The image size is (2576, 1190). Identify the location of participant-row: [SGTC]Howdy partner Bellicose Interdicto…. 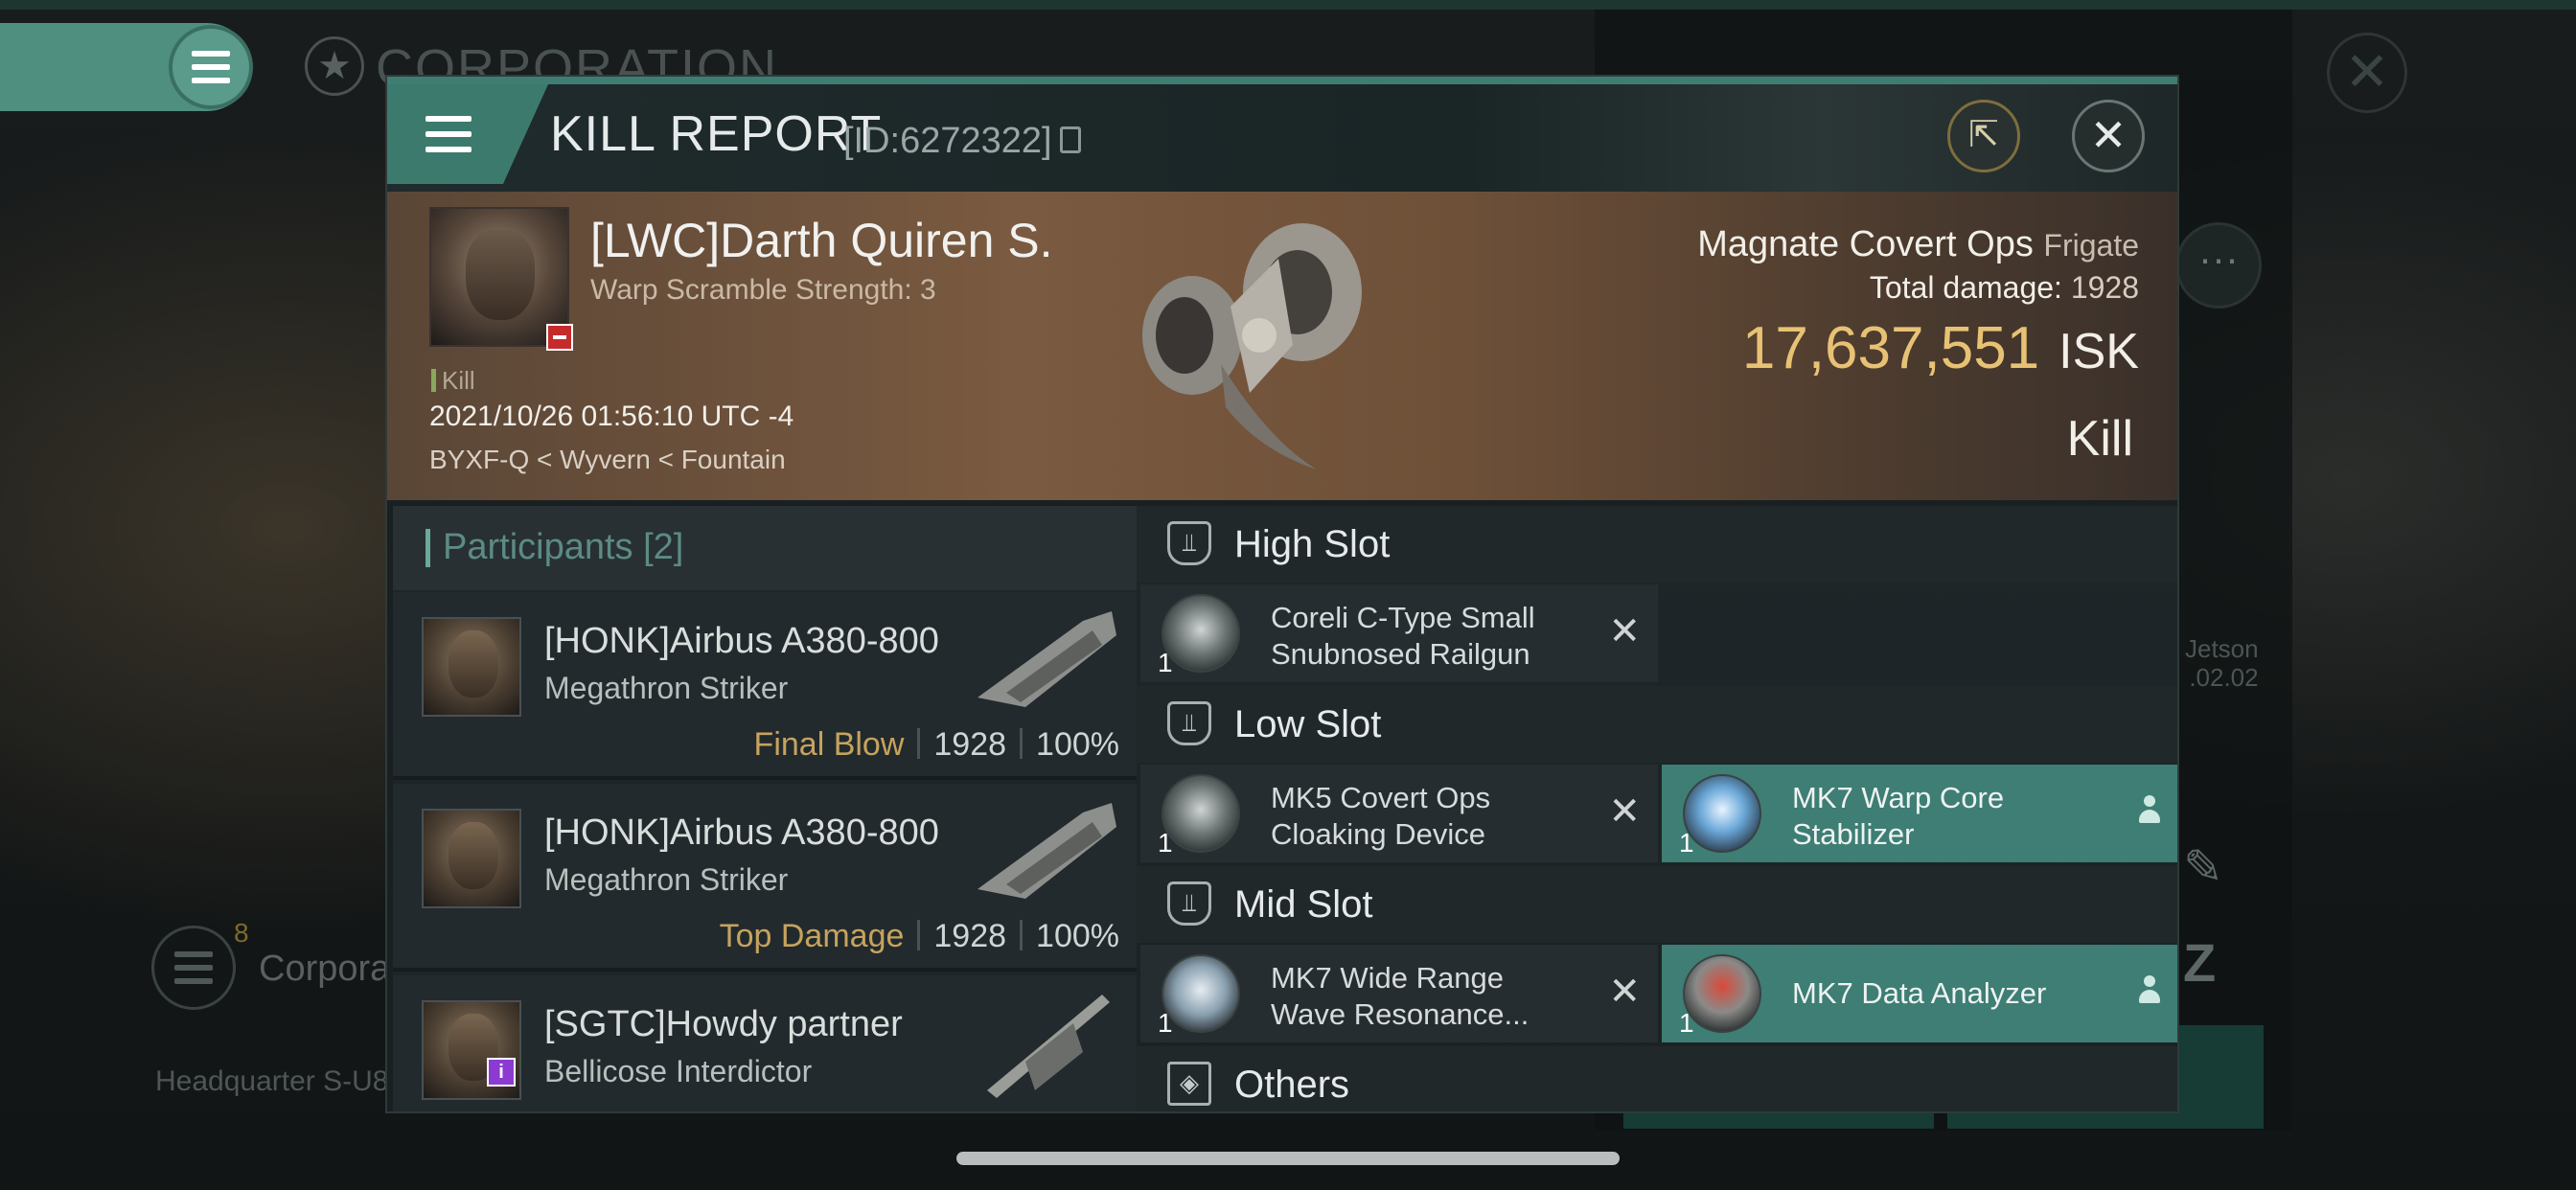
(765, 1043).